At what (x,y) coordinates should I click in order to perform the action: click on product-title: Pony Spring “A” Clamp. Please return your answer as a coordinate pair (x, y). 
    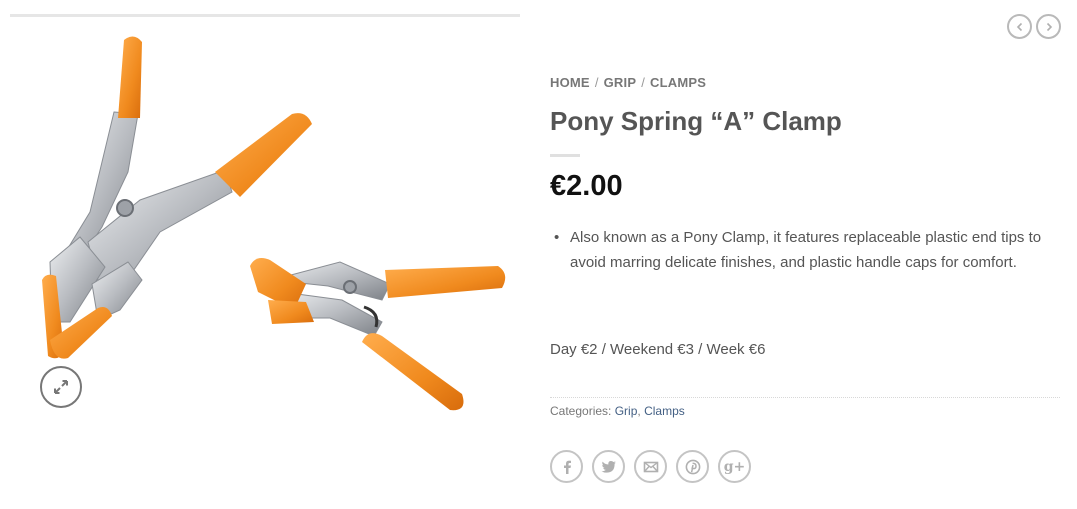
    Looking at the image, I should click on (696, 121).